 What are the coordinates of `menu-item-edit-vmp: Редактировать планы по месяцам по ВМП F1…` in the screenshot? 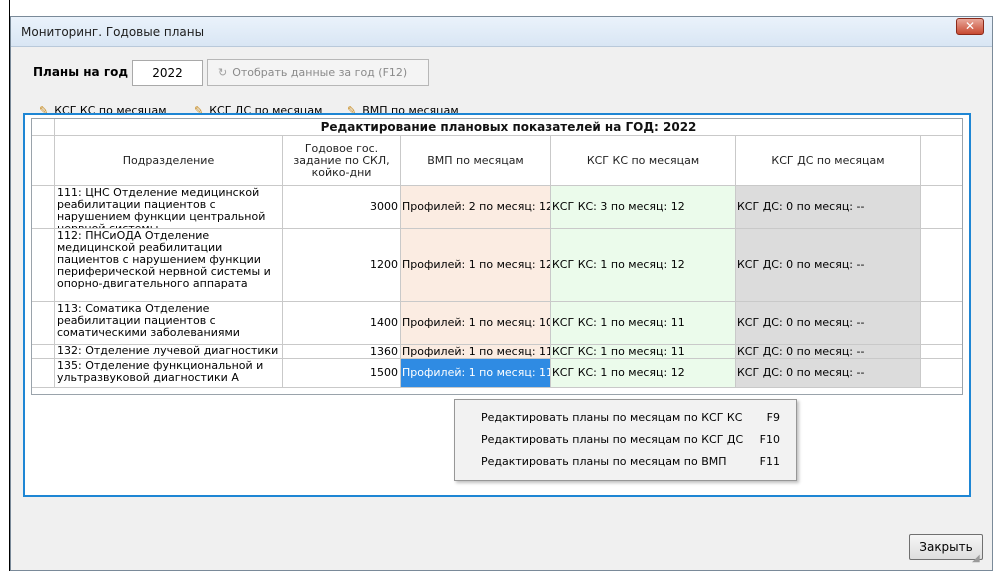 It's located at (625, 462).